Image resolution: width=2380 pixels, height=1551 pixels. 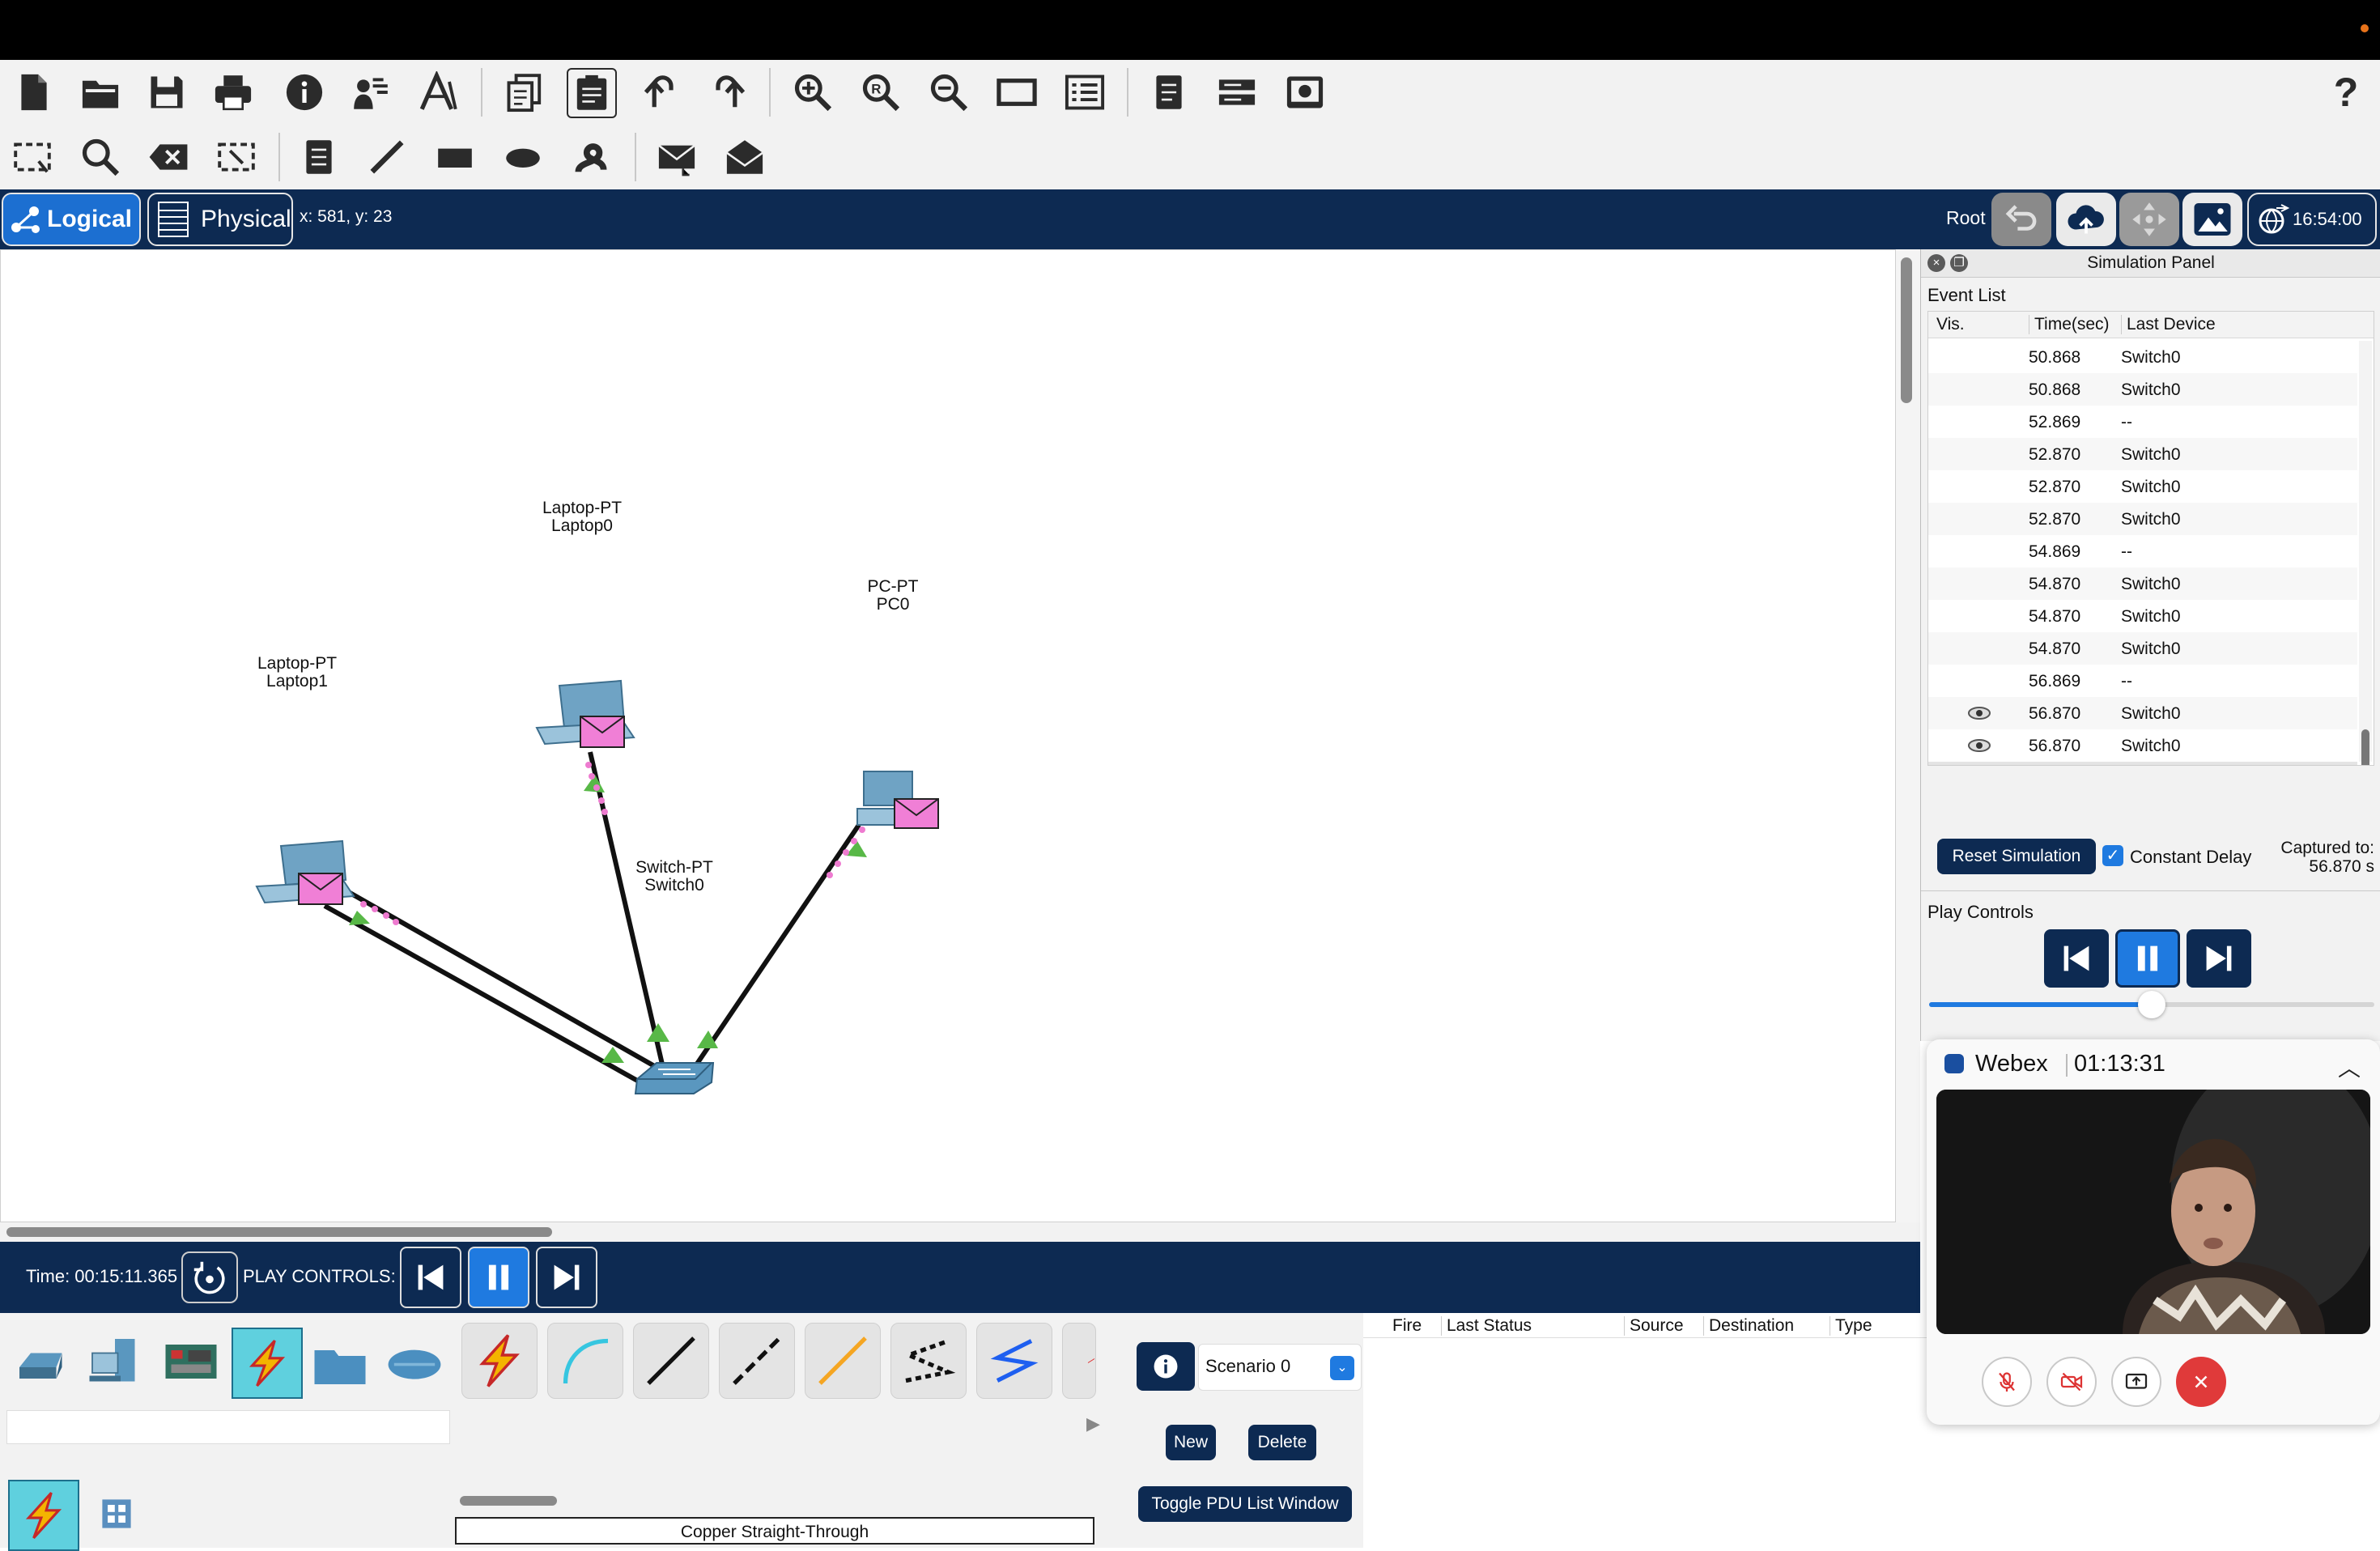 What do you see at coordinates (1017, 93) in the screenshot?
I see `drawing-palette-icon` at bounding box center [1017, 93].